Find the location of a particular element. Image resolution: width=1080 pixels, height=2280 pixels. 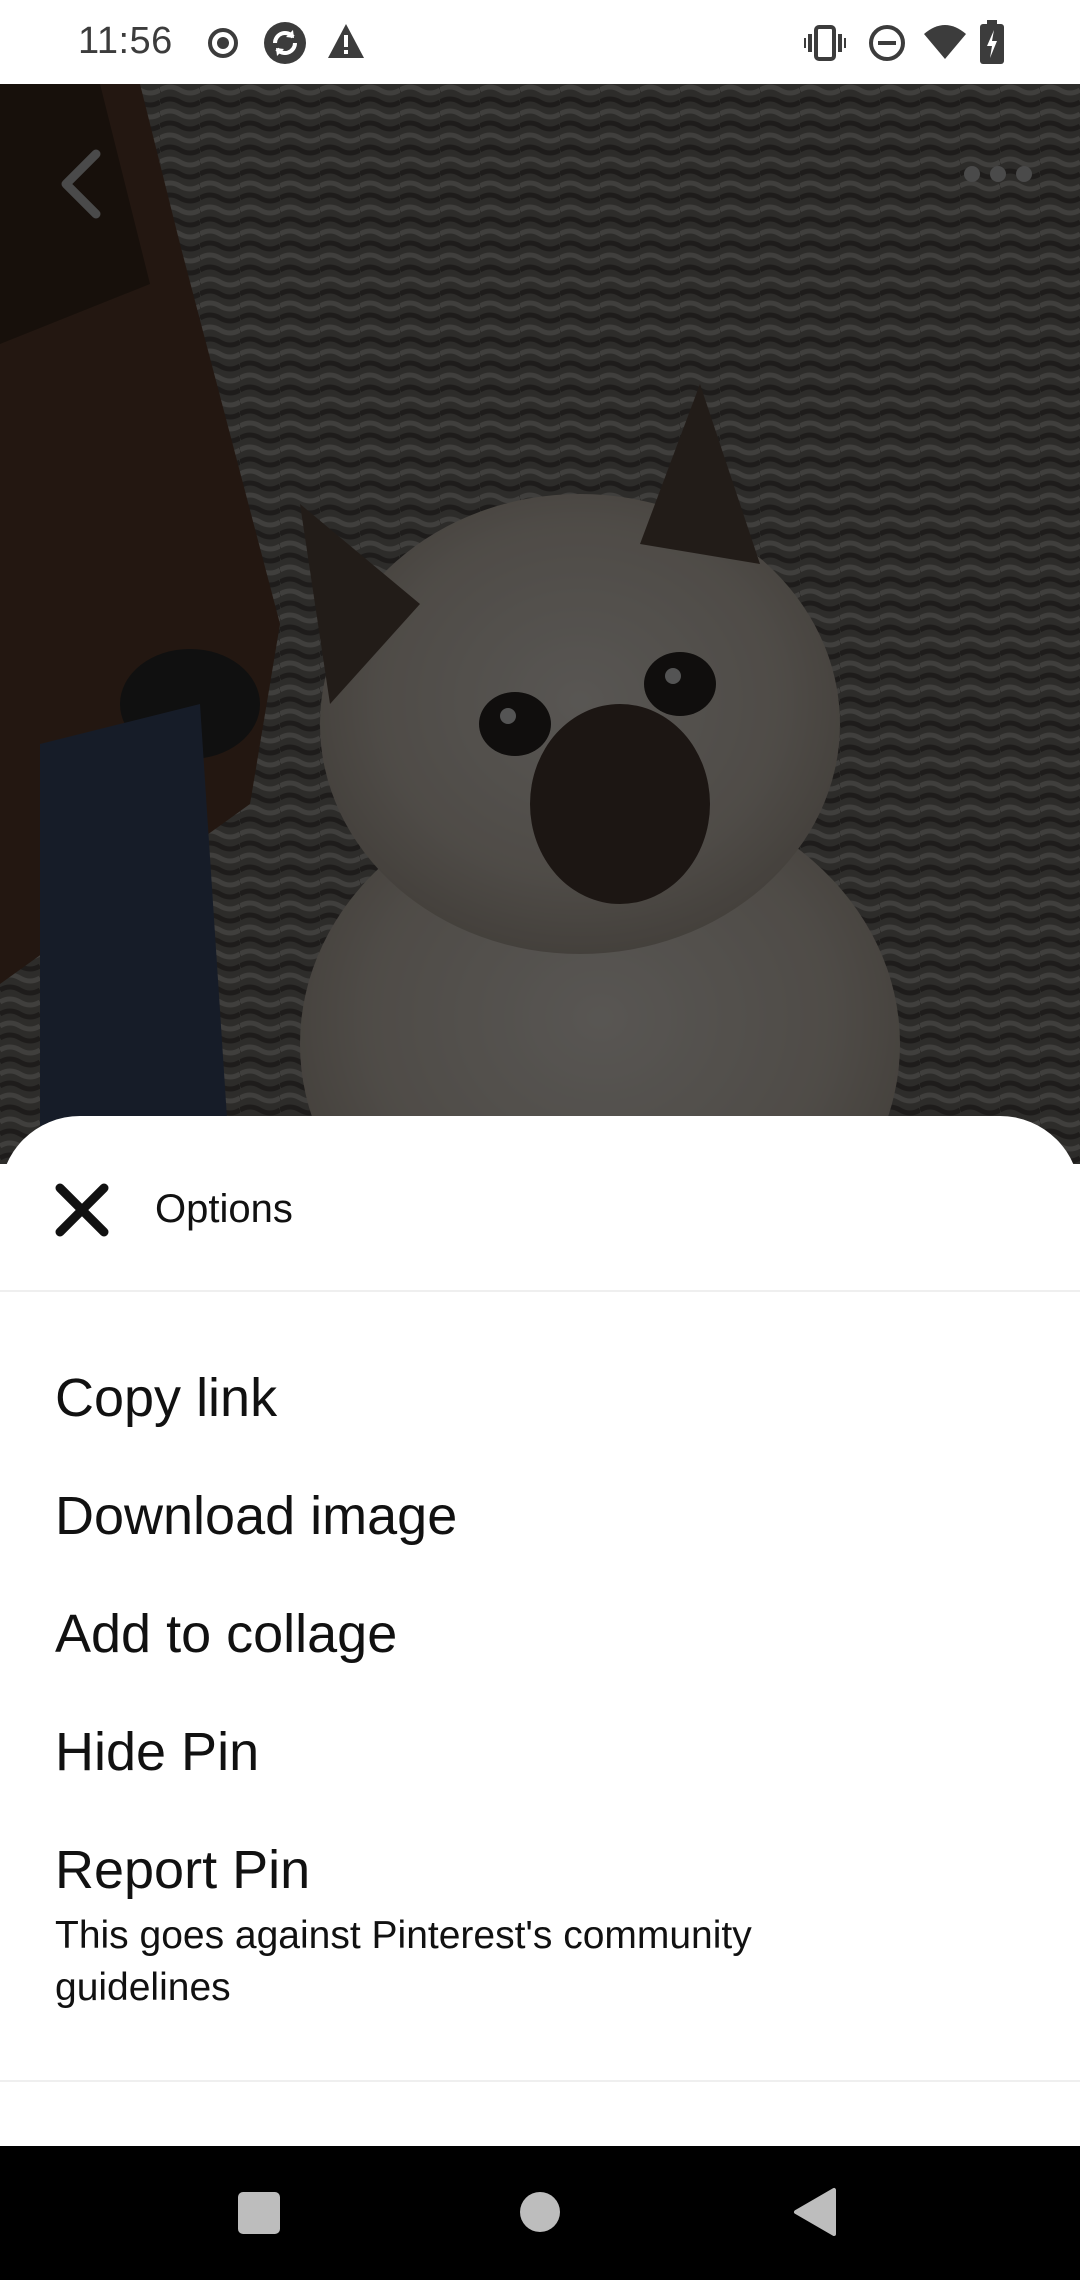

record-icon is located at coordinates (223, 45).